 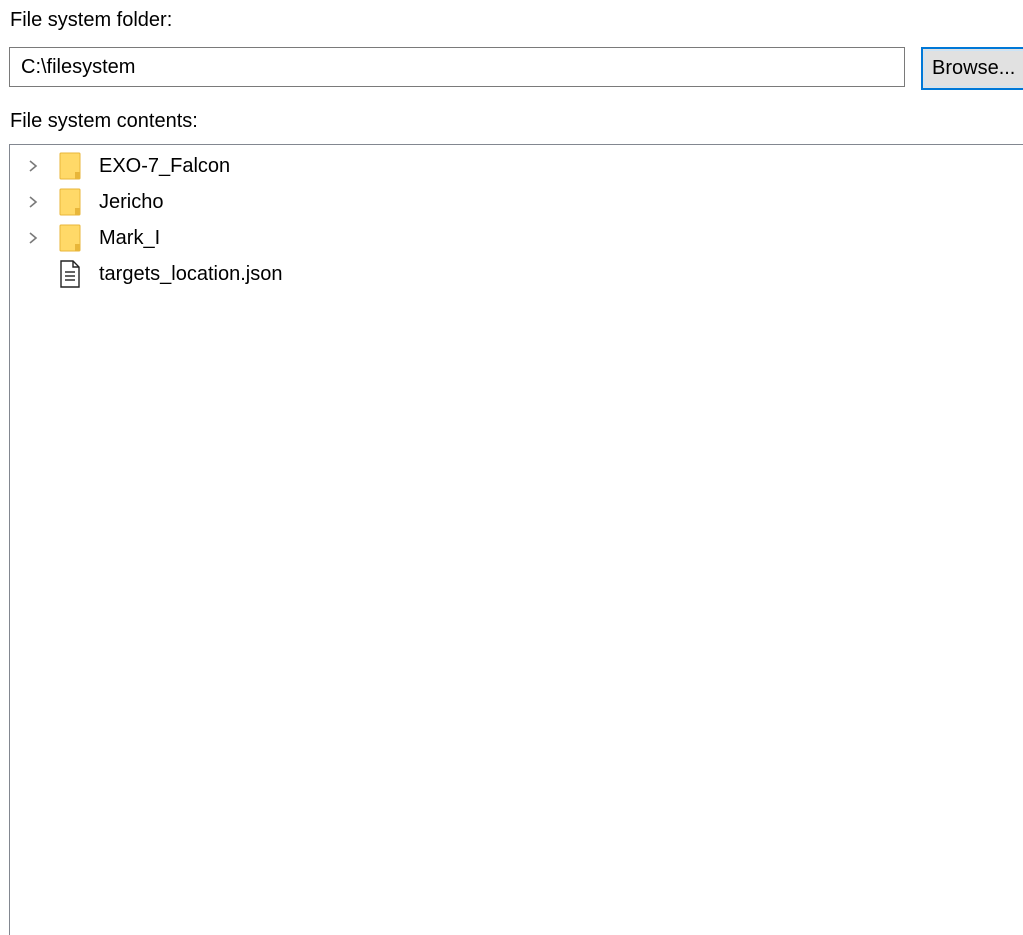 I want to click on tree-item-folder: Jericho, so click(x=146, y=202).